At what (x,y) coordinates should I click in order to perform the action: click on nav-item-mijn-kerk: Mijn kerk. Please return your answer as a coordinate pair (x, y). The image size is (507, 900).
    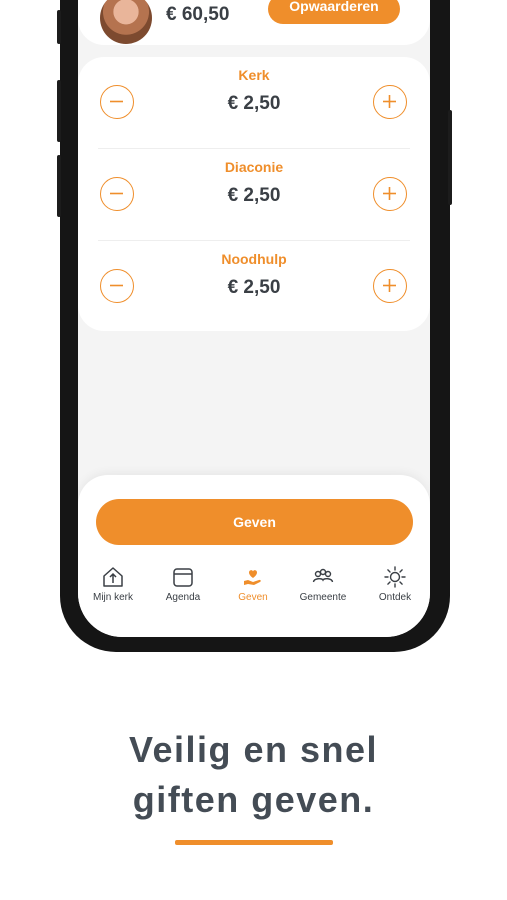
    Looking at the image, I should click on (113, 584).